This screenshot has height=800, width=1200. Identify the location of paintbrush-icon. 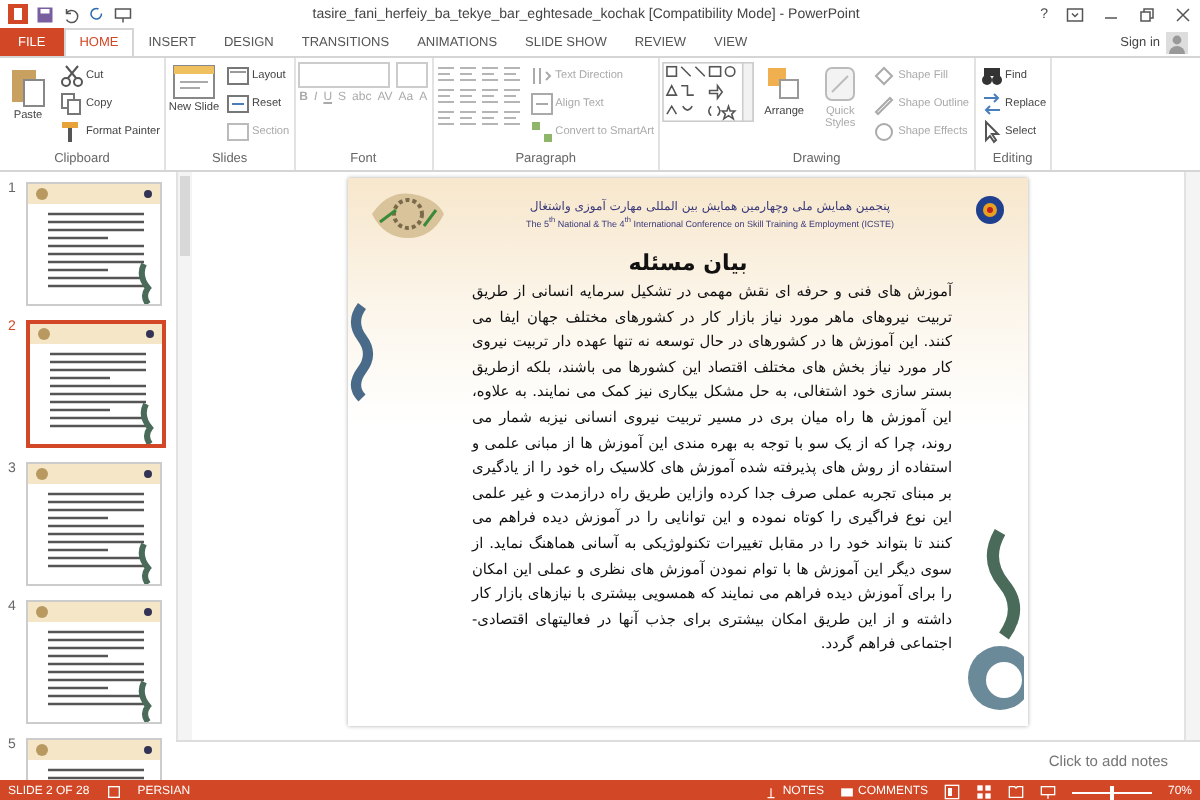
(72, 131).